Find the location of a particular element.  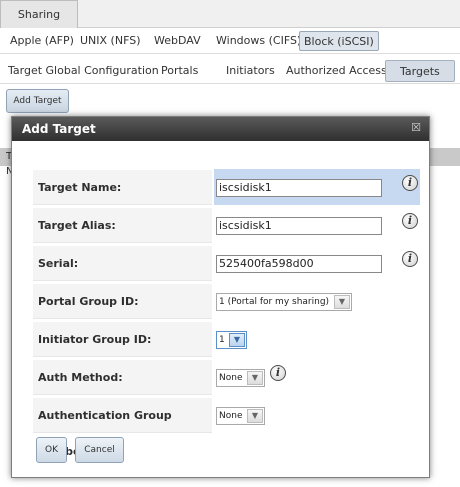

form-row-auth-method: Auth Method: None ▼ i is located at coordinates (226, 377).